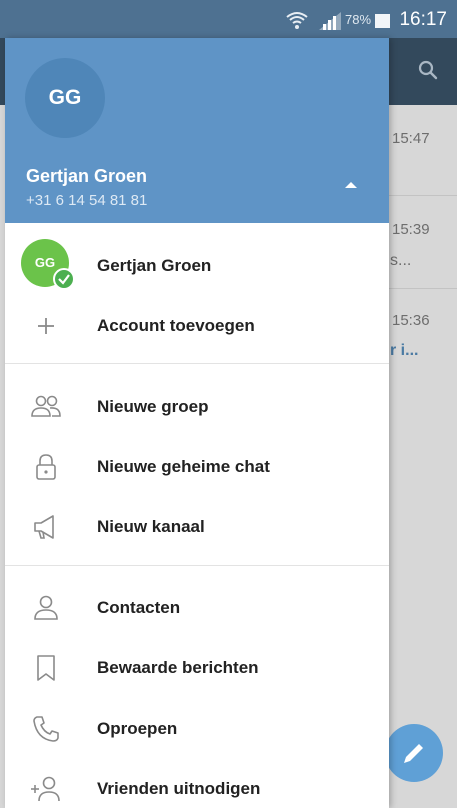 Image resolution: width=457 pixels, height=808 pixels. I want to click on add-person-icon, so click(45, 789).